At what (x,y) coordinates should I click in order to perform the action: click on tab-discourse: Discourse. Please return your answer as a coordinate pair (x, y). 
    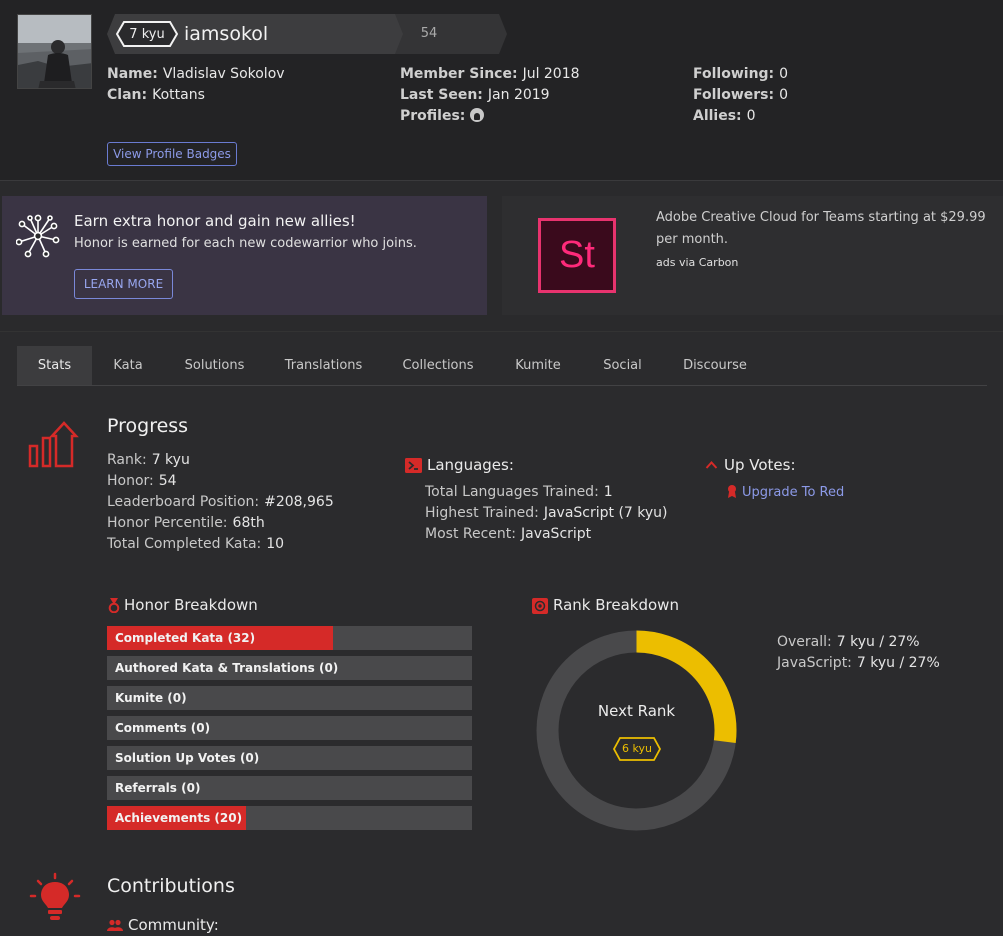
    Looking at the image, I should click on (715, 365).